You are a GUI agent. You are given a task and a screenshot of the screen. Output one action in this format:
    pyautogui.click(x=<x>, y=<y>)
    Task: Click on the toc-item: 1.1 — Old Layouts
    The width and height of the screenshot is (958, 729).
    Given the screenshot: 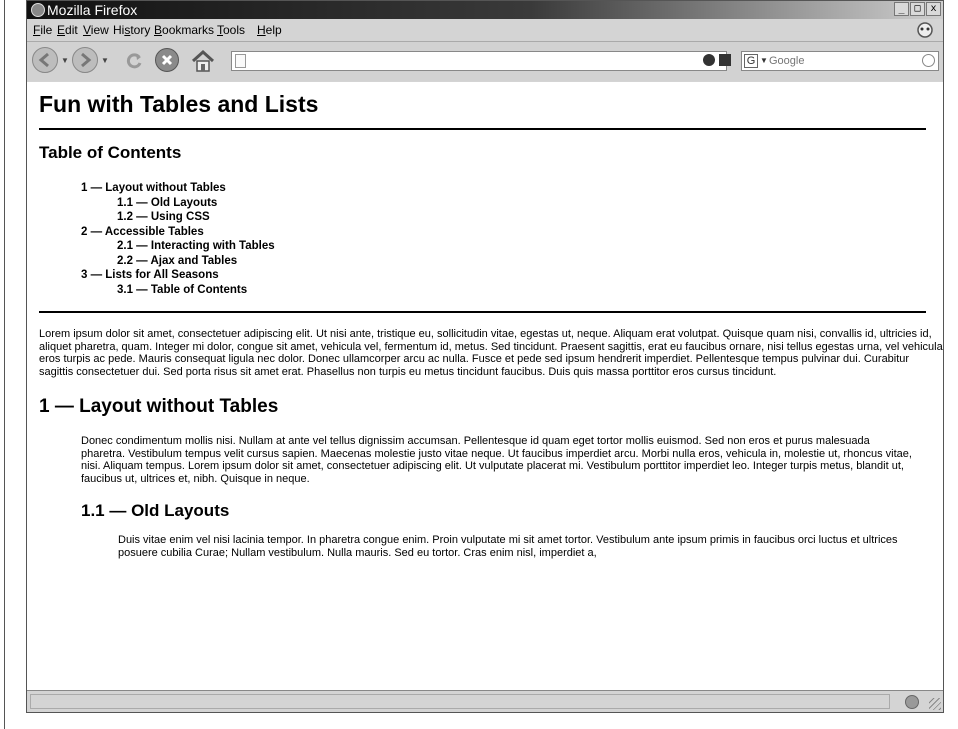 What is the action you would take?
    pyautogui.click(x=526, y=203)
    